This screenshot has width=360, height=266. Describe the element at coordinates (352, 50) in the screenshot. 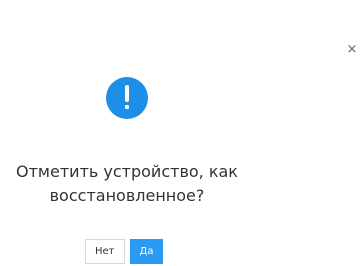

I see `close-icon: ×` at that location.